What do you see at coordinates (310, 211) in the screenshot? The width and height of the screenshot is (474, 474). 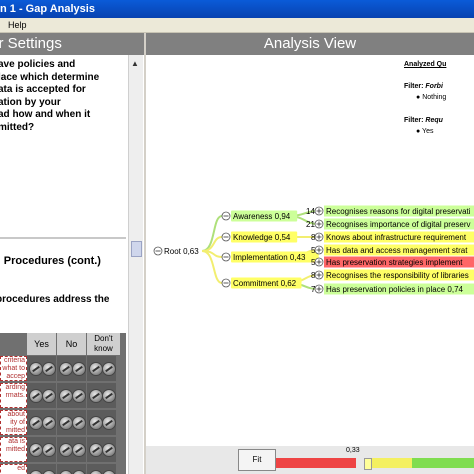 I see `leaf-count: 14` at bounding box center [310, 211].